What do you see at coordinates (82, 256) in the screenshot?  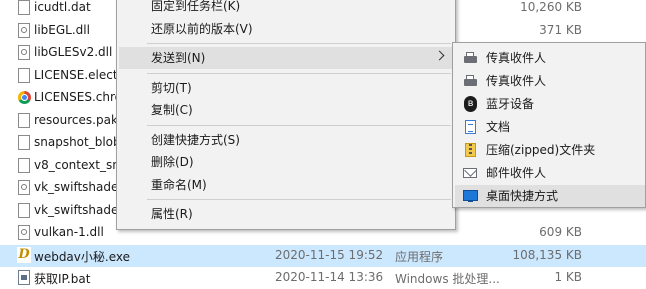 I see `file-name: webdav小秘.exe` at bounding box center [82, 256].